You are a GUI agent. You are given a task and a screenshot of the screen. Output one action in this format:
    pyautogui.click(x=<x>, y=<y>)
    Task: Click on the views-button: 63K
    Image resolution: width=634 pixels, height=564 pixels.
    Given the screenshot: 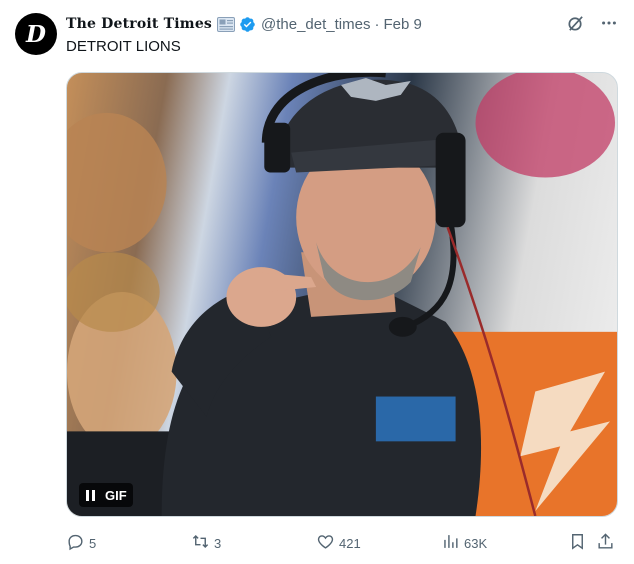 What is the action you would take?
    pyautogui.click(x=464, y=543)
    